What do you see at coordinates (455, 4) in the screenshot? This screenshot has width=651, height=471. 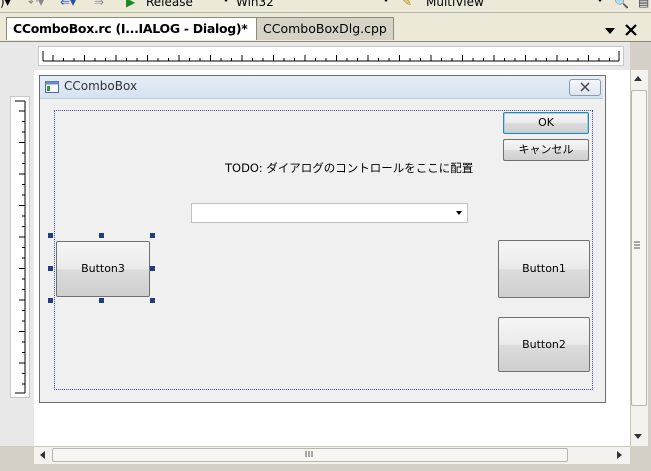 I see `view-mode-select: MultiView` at bounding box center [455, 4].